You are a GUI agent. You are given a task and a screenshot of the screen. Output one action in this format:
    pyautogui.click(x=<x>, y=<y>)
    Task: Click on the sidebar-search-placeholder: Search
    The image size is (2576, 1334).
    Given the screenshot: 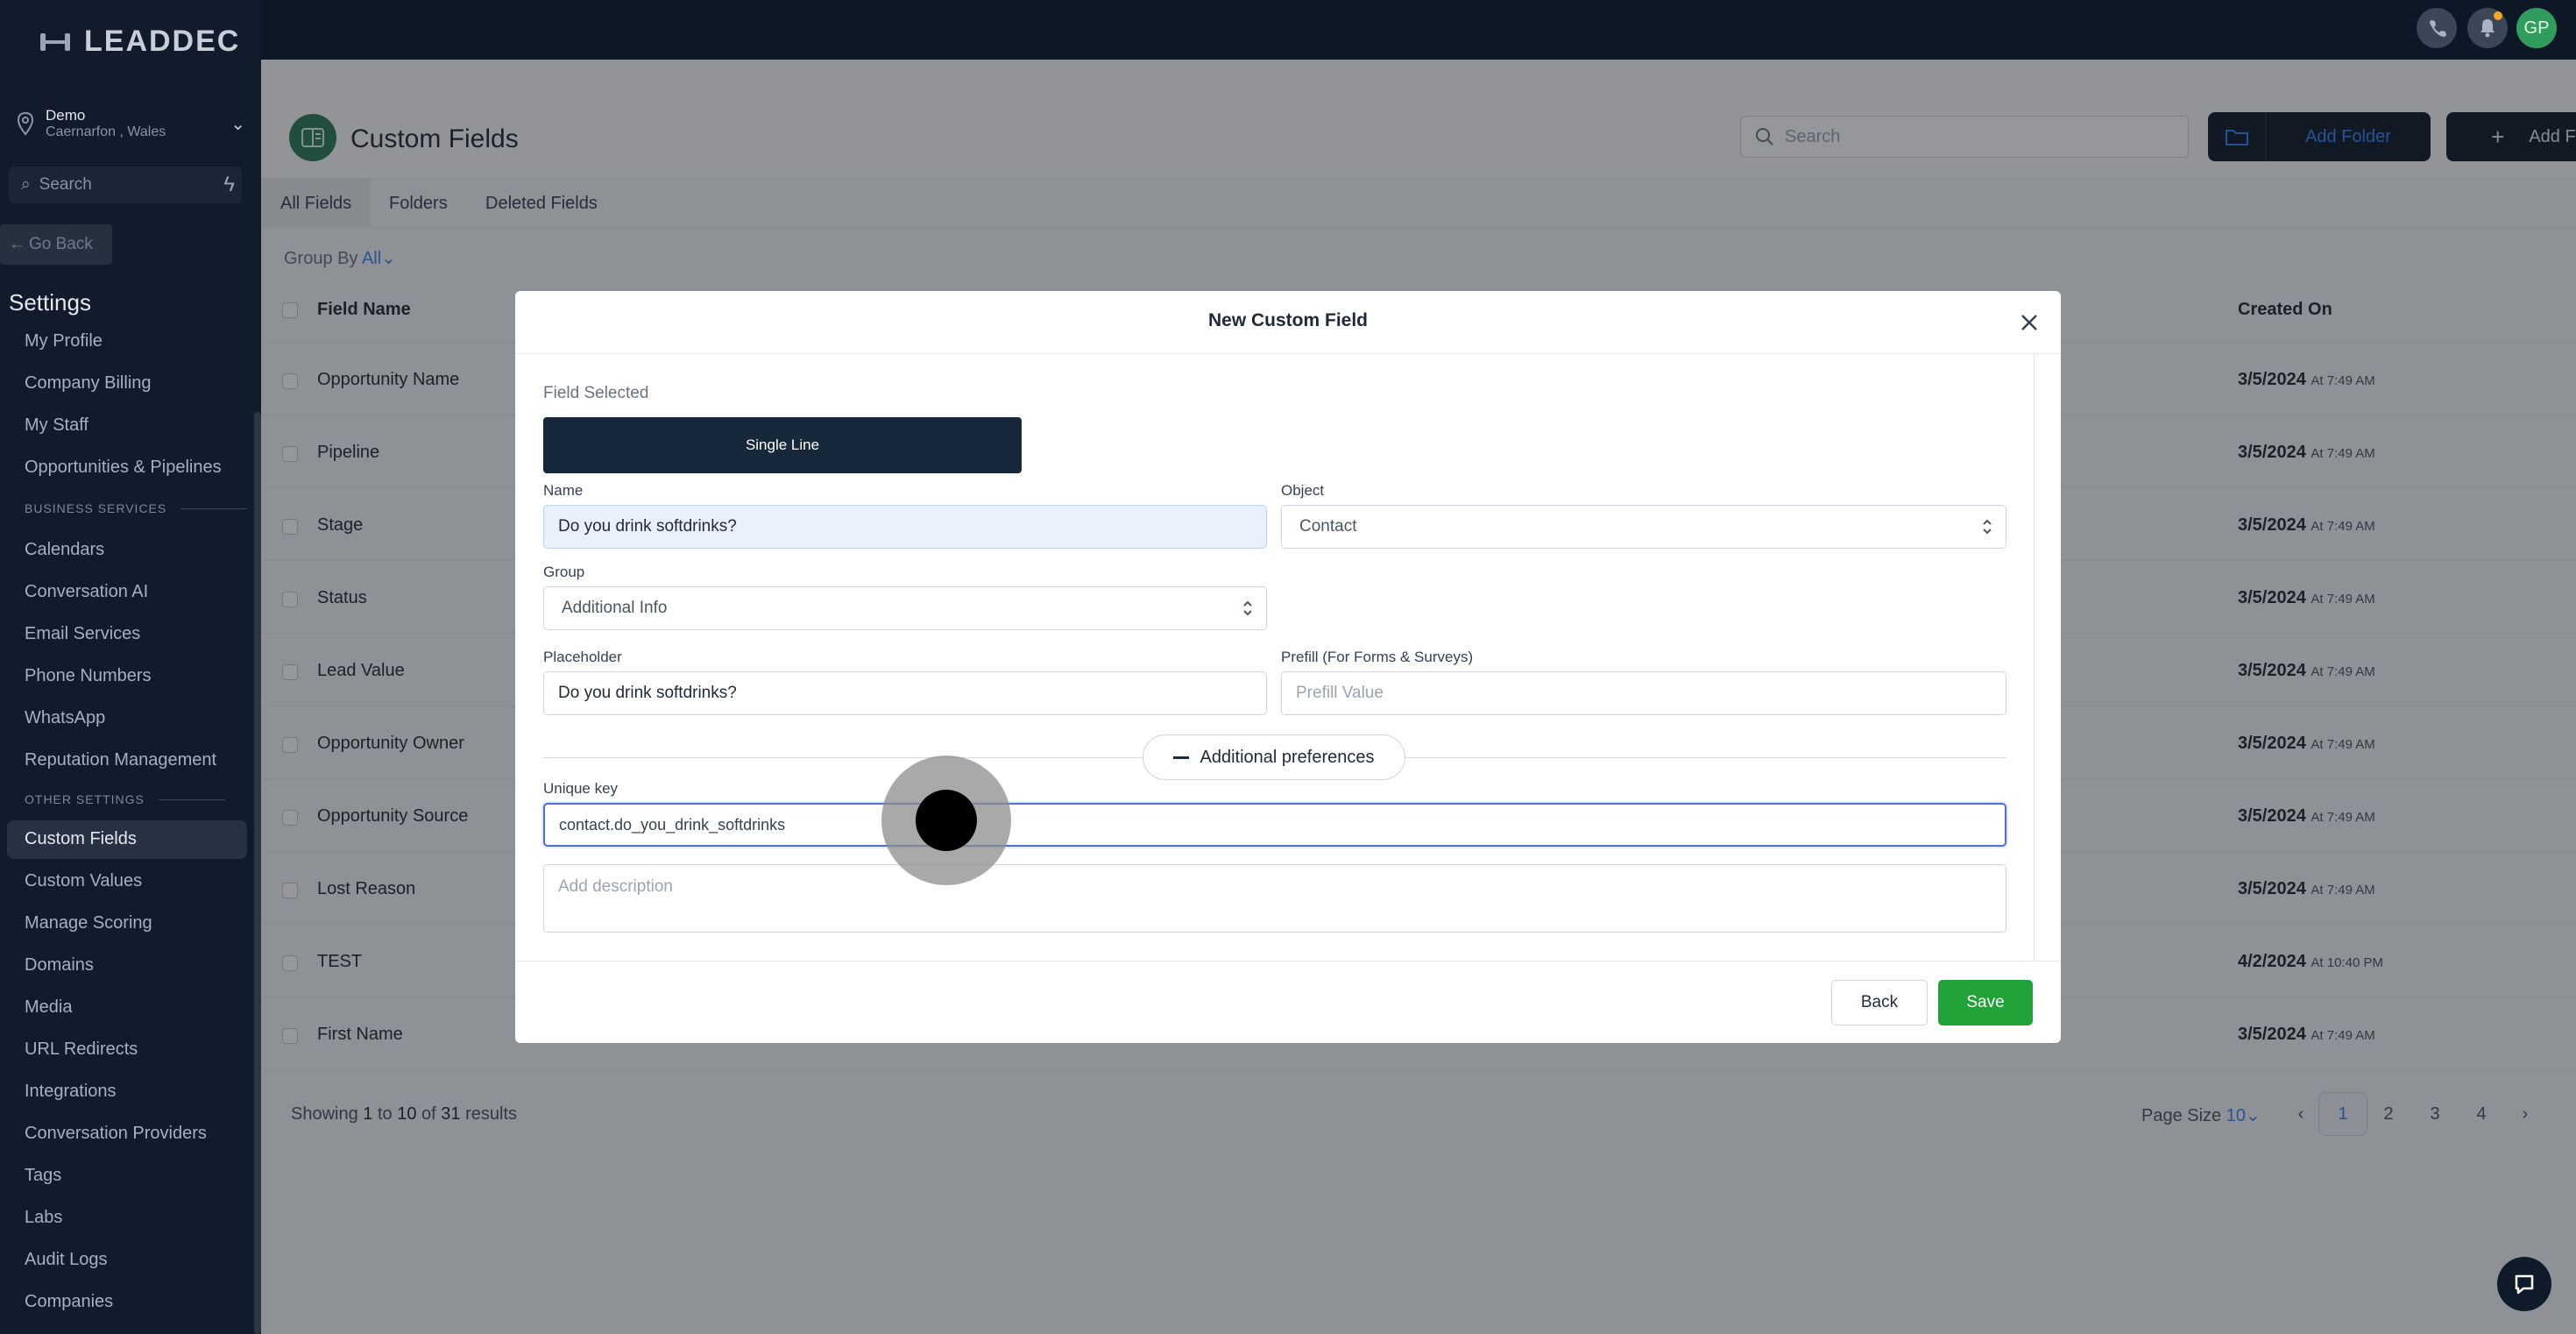 What is the action you would take?
    pyautogui.click(x=65, y=184)
    